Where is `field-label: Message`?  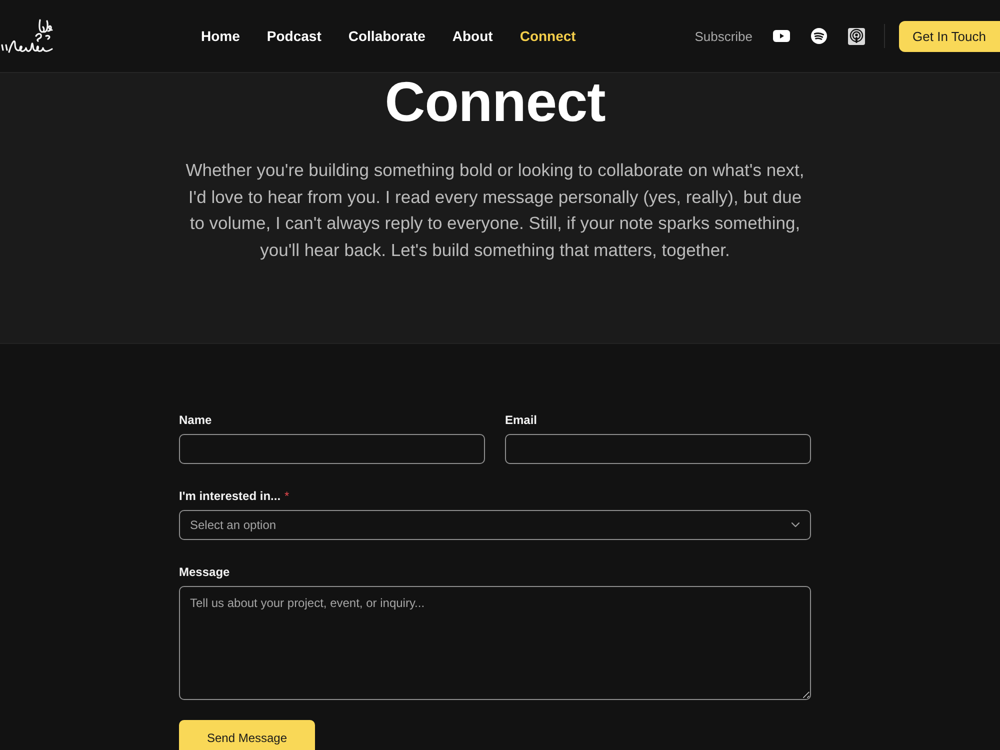
field-label: Message is located at coordinates (204, 572).